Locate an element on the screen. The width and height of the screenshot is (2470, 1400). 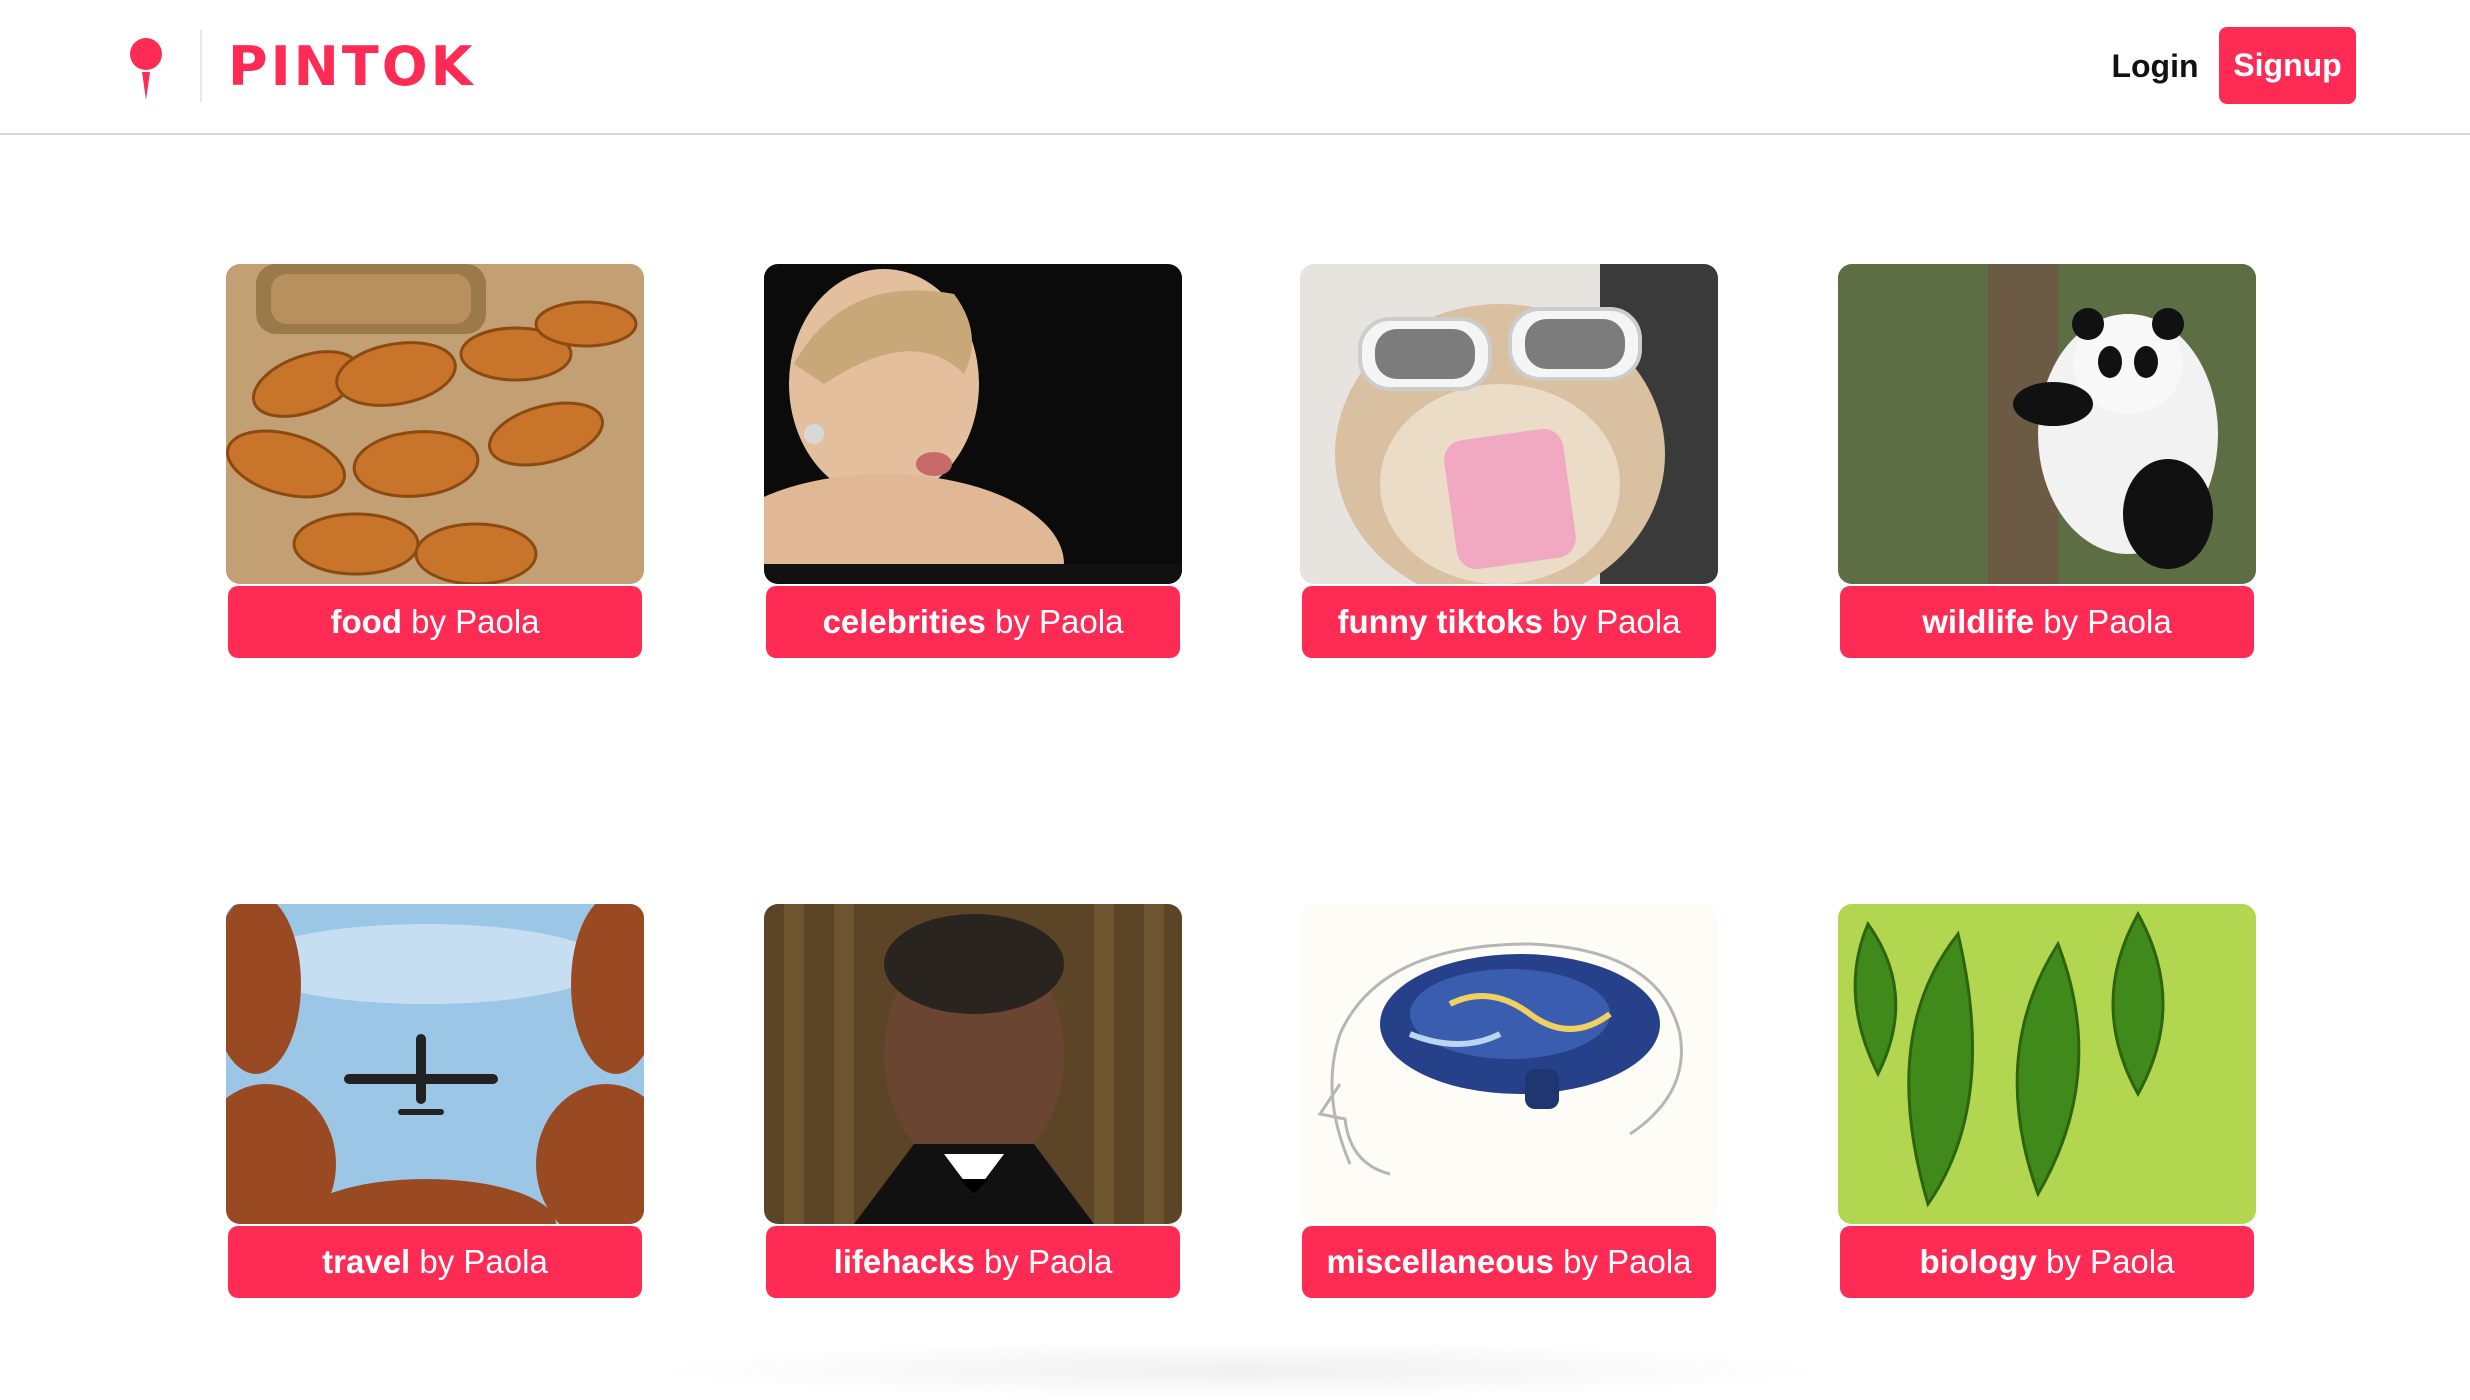
board-card-biology: biology by Paola is located at coordinates (2047, 1101).